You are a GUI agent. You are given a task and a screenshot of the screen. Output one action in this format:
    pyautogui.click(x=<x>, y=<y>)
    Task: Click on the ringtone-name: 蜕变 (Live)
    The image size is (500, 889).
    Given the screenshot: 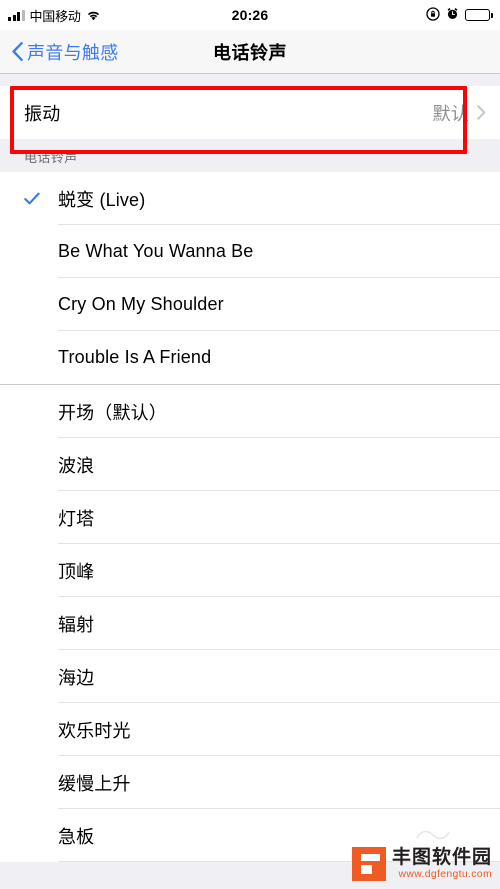 What is the action you would take?
    pyautogui.click(x=102, y=199)
    